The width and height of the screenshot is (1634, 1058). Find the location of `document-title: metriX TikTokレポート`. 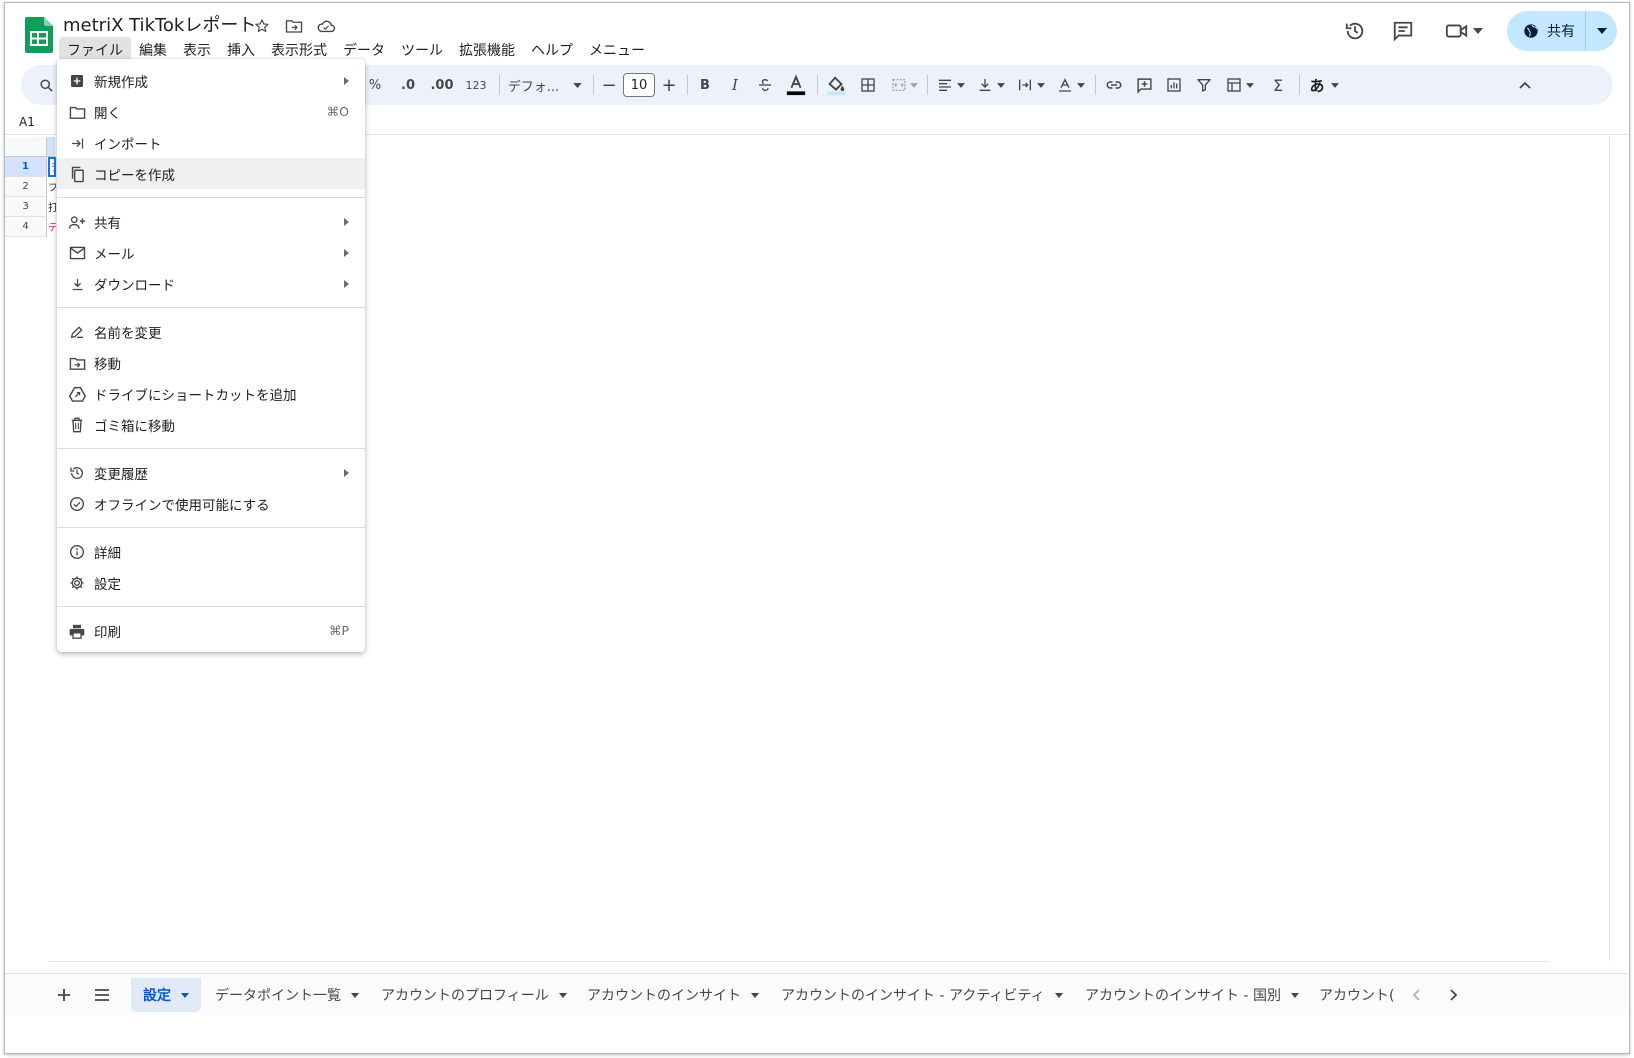

document-title: metriX TikTokレポート is located at coordinates (159, 24).